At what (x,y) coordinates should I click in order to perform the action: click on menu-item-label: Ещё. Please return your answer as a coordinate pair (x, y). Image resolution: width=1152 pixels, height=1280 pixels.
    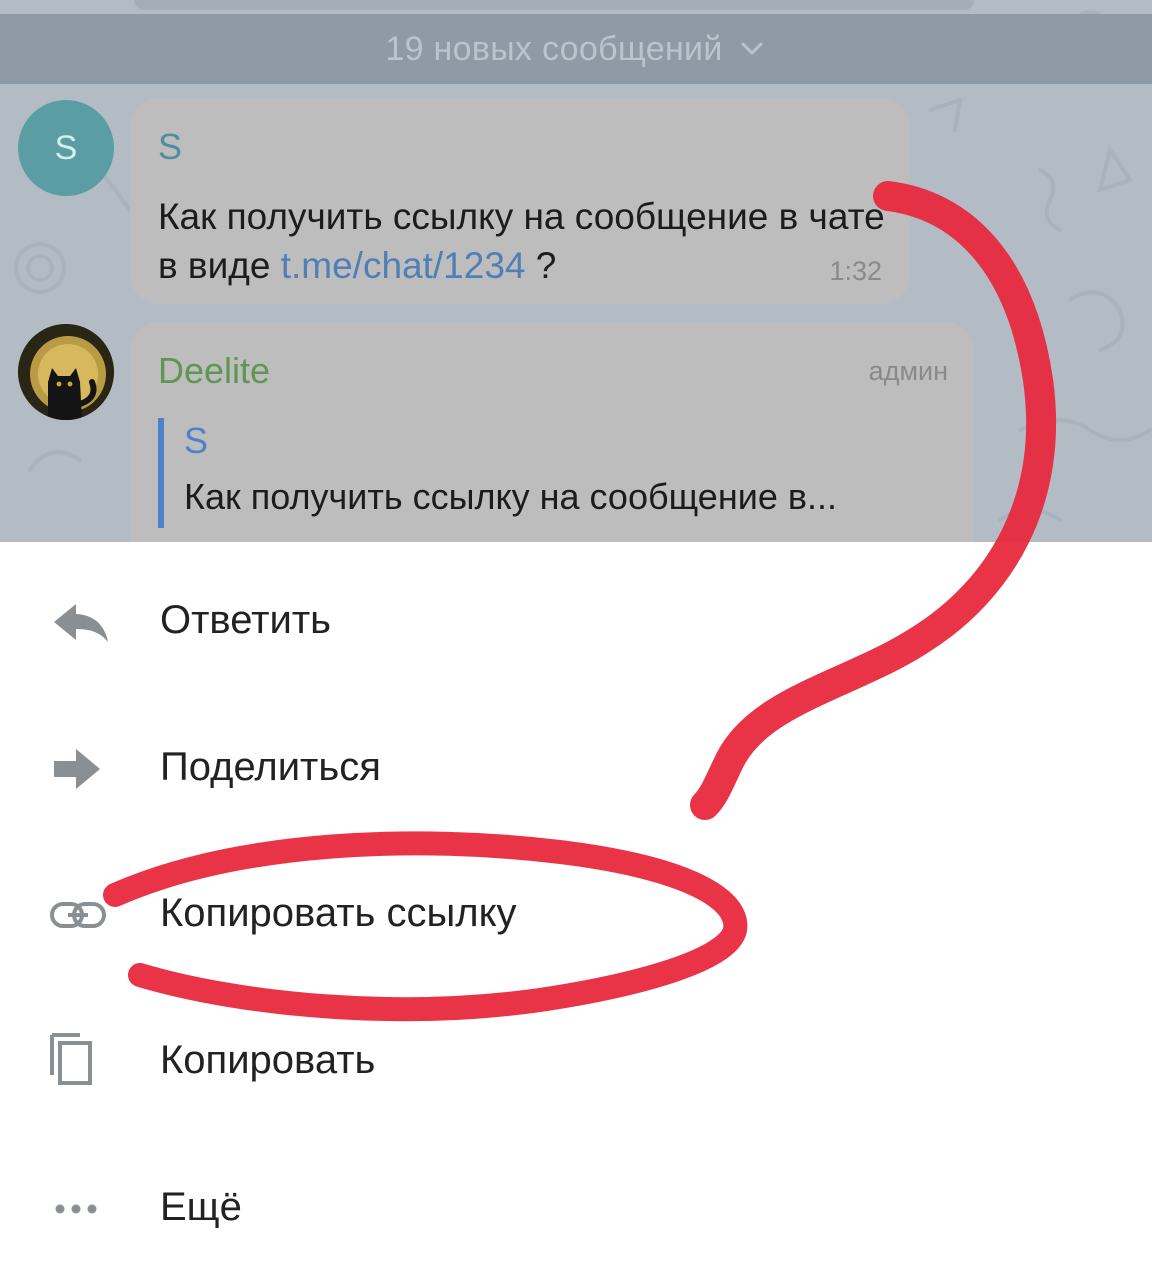
    Looking at the image, I should click on (201, 1207).